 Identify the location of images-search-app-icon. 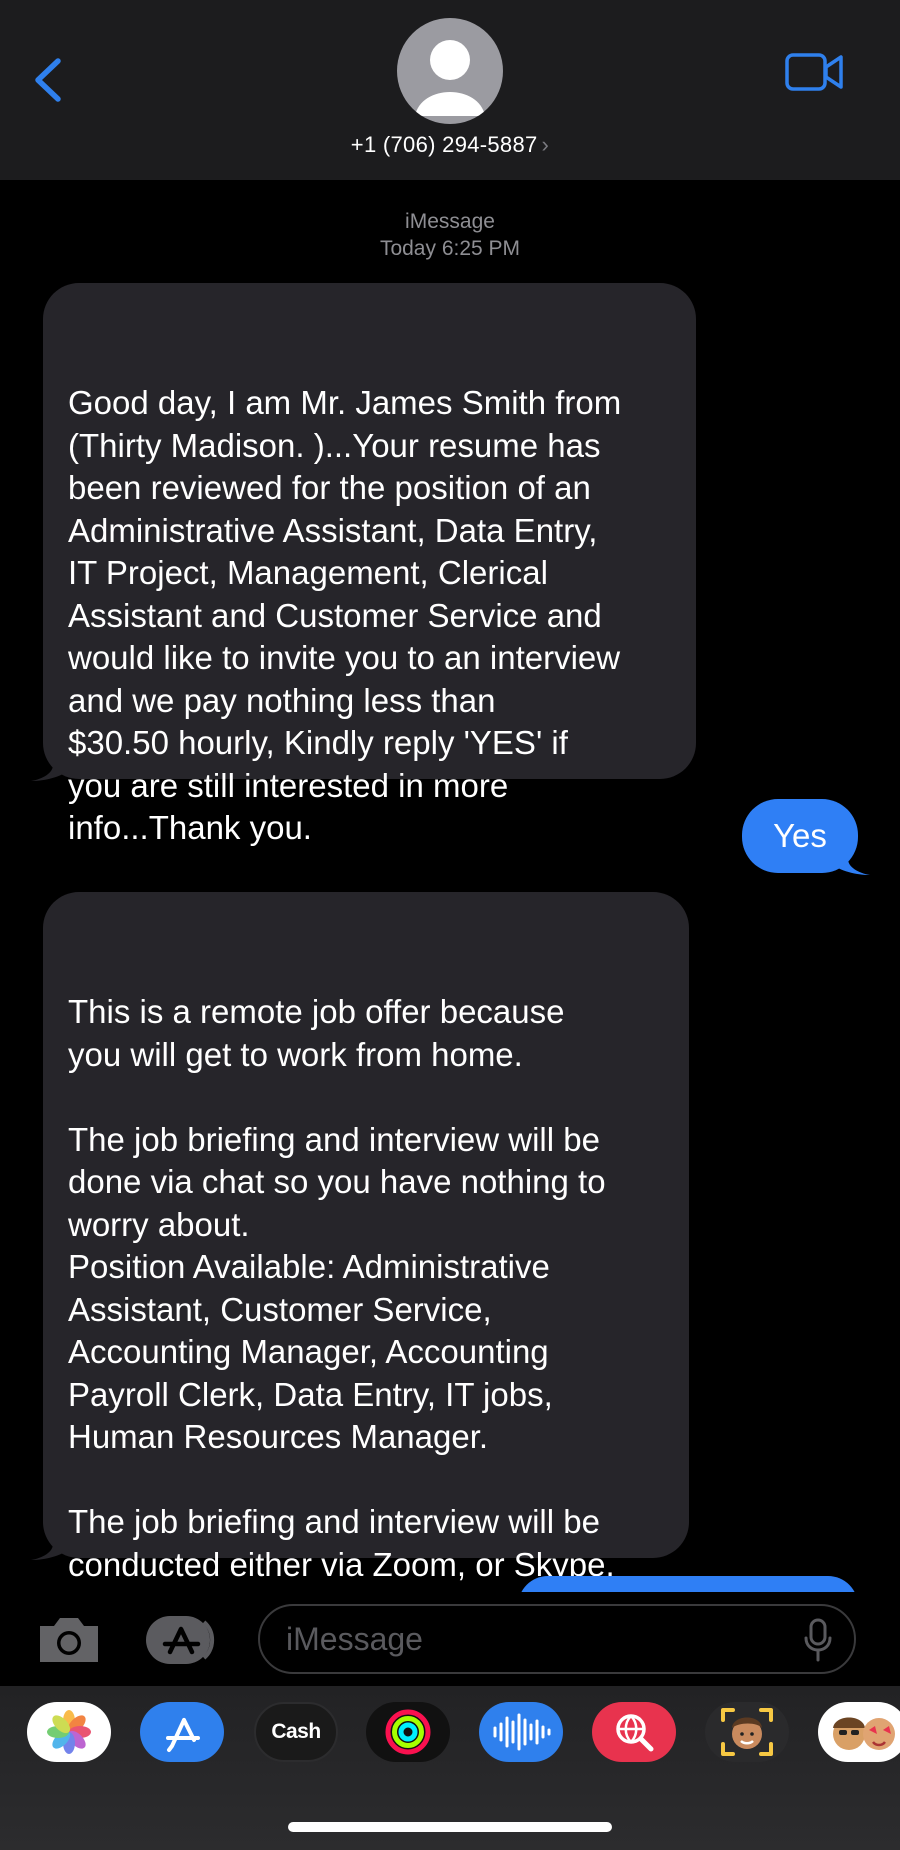
(634, 1732).